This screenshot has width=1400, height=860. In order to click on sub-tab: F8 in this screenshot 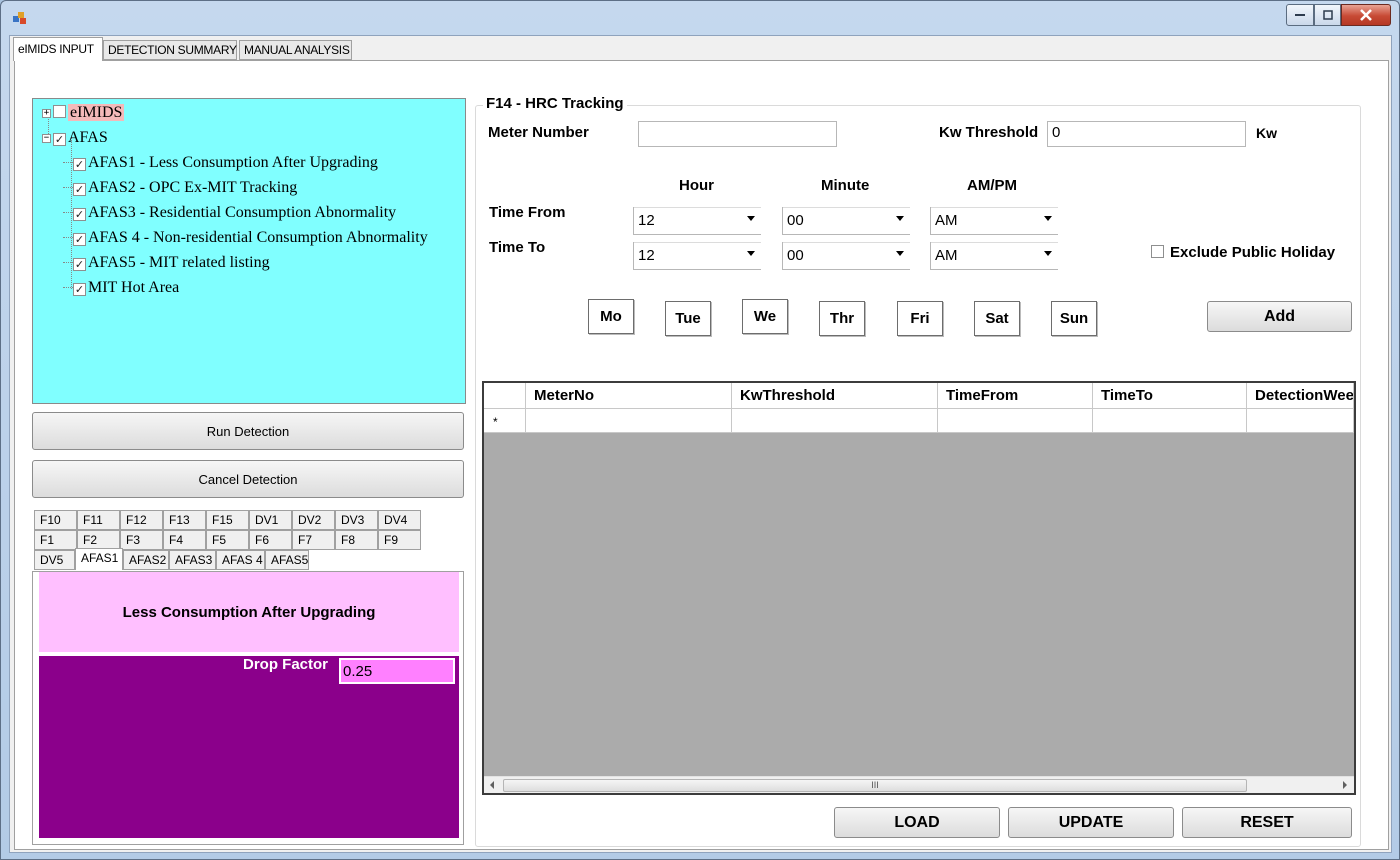, I will do `click(356, 540)`.